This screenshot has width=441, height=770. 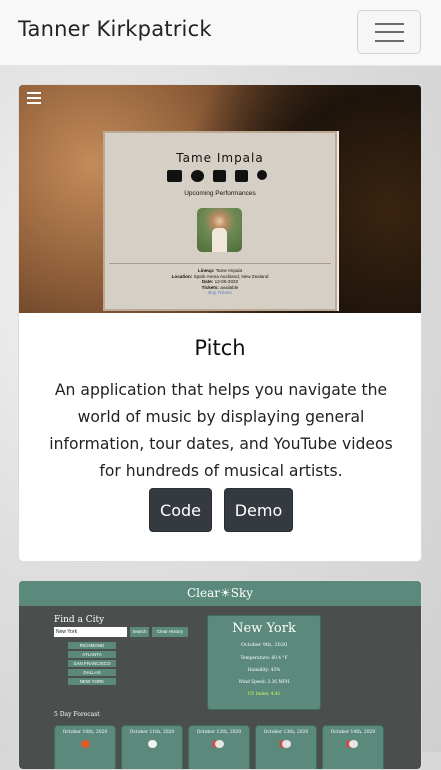 What do you see at coordinates (139, 632) in the screenshot?
I see `search-button: Search` at bounding box center [139, 632].